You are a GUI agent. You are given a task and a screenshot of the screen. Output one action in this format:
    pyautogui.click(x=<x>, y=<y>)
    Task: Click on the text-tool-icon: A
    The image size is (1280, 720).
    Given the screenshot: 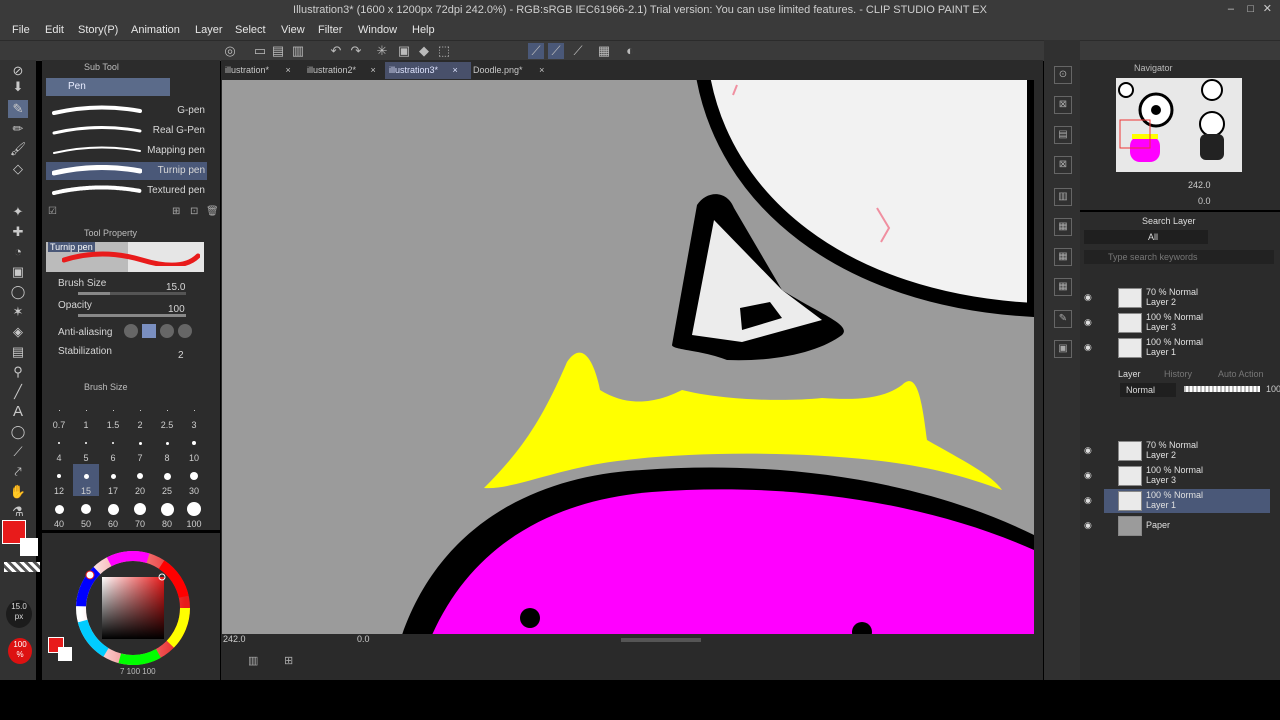 What is the action you would take?
    pyautogui.click(x=18, y=412)
    